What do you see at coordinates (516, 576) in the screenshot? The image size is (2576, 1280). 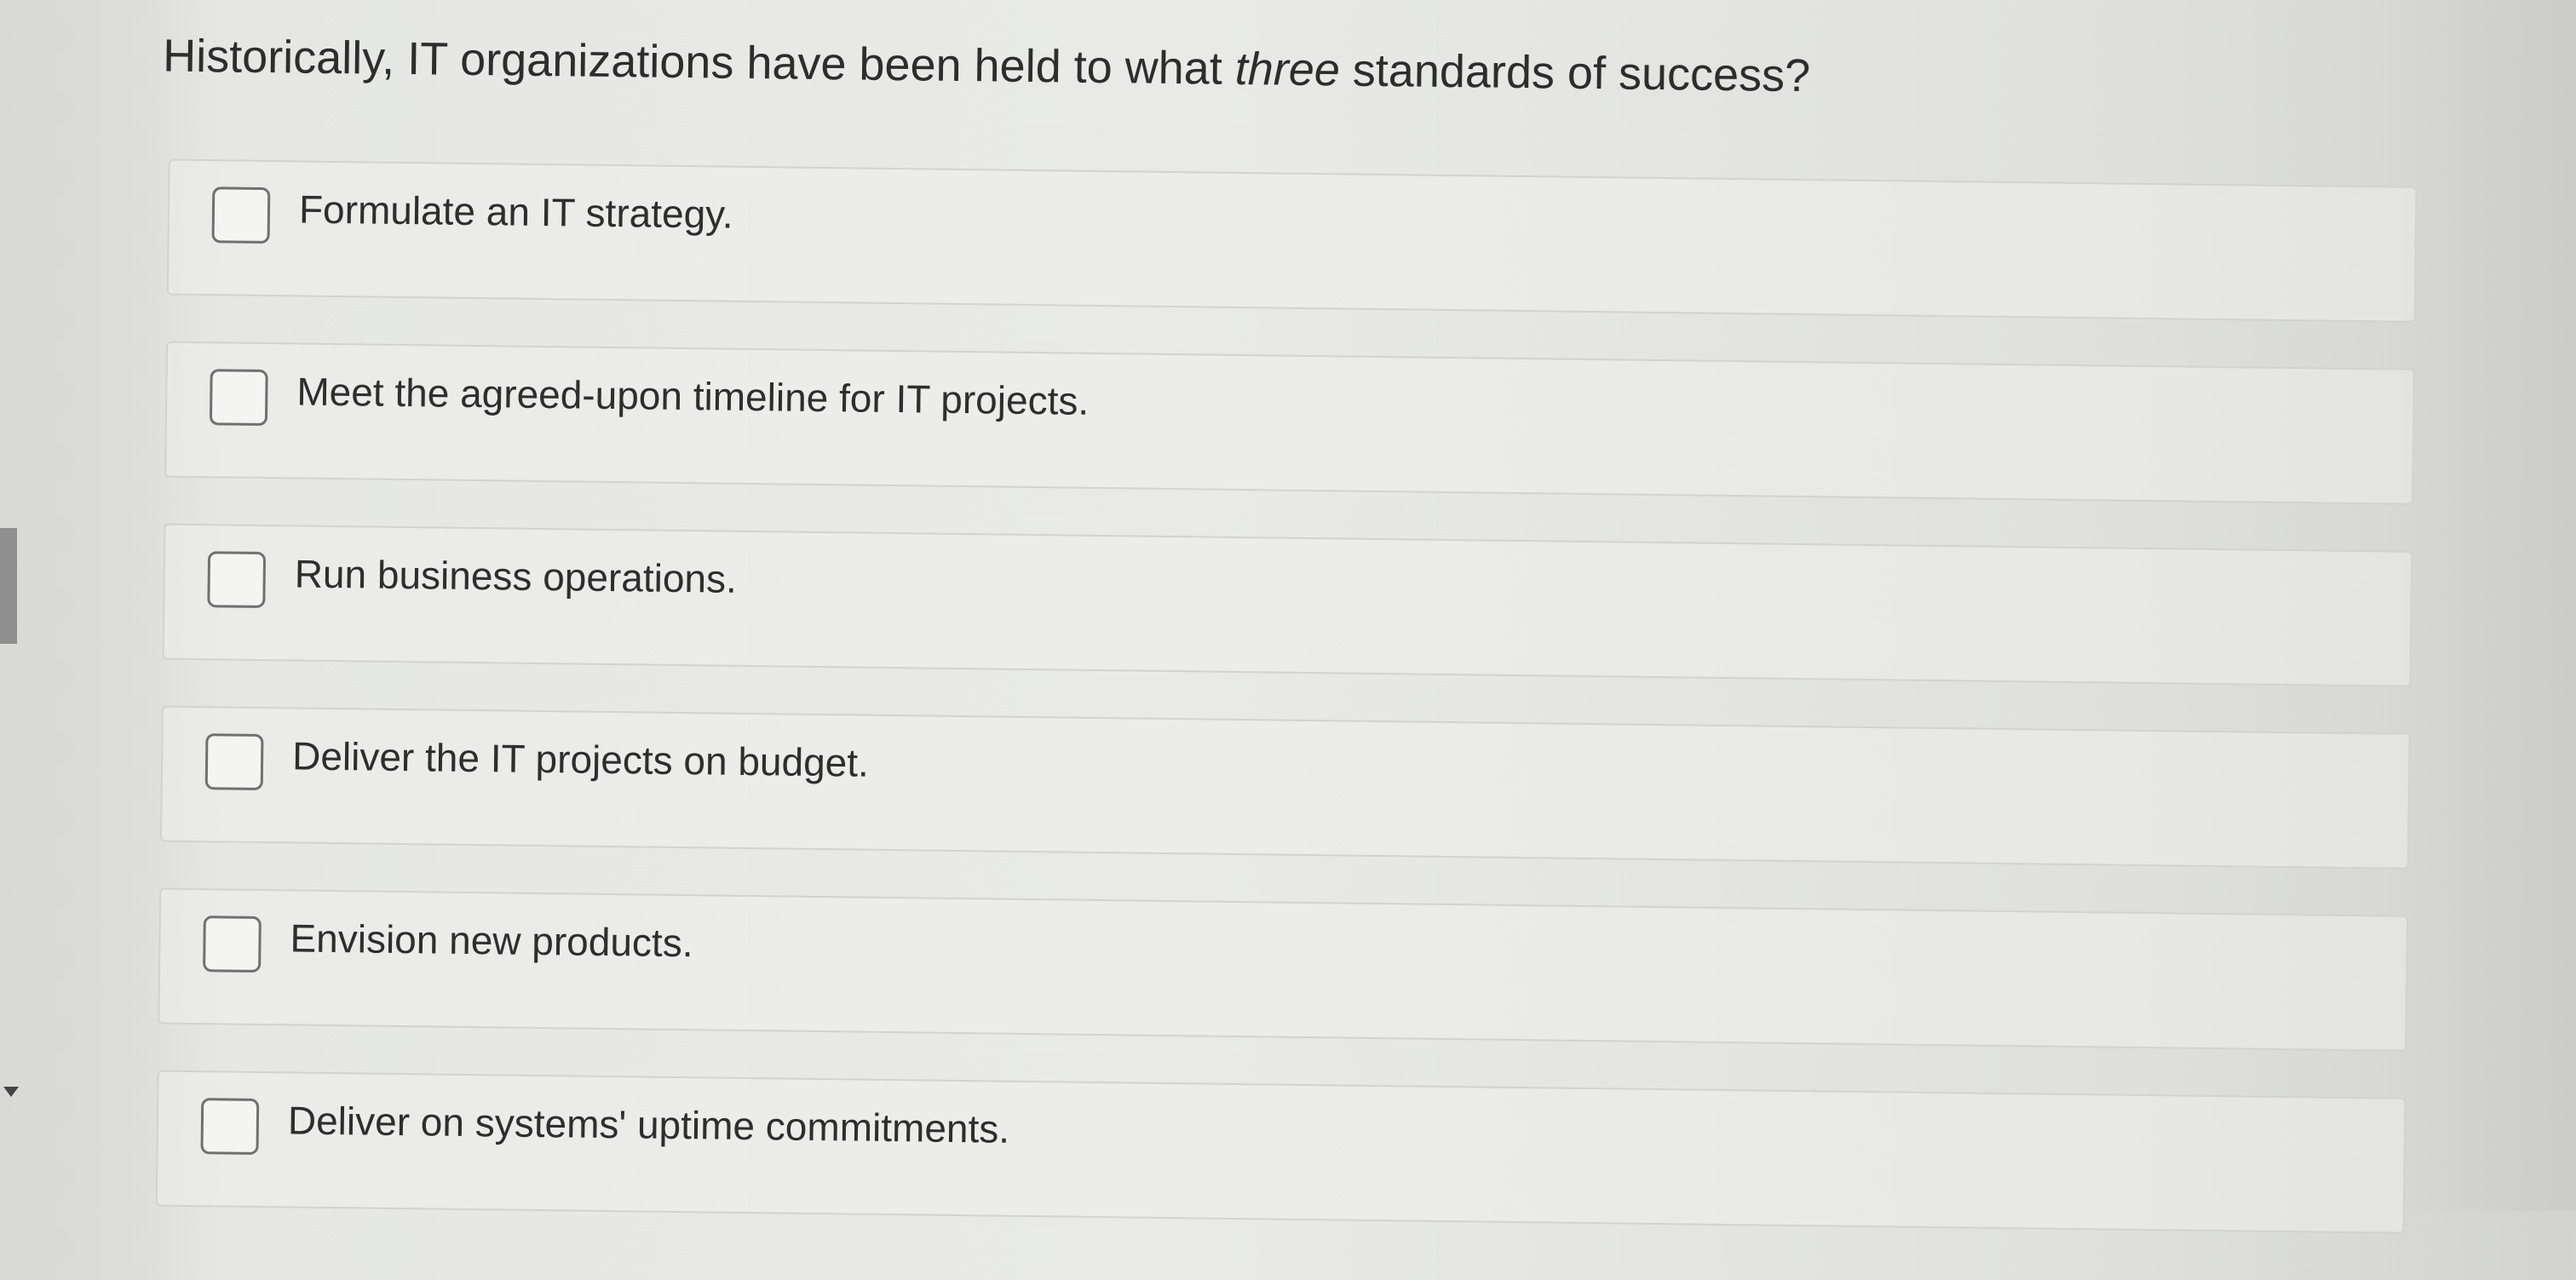 I see `answer-option-label: Run business operations.` at bounding box center [516, 576].